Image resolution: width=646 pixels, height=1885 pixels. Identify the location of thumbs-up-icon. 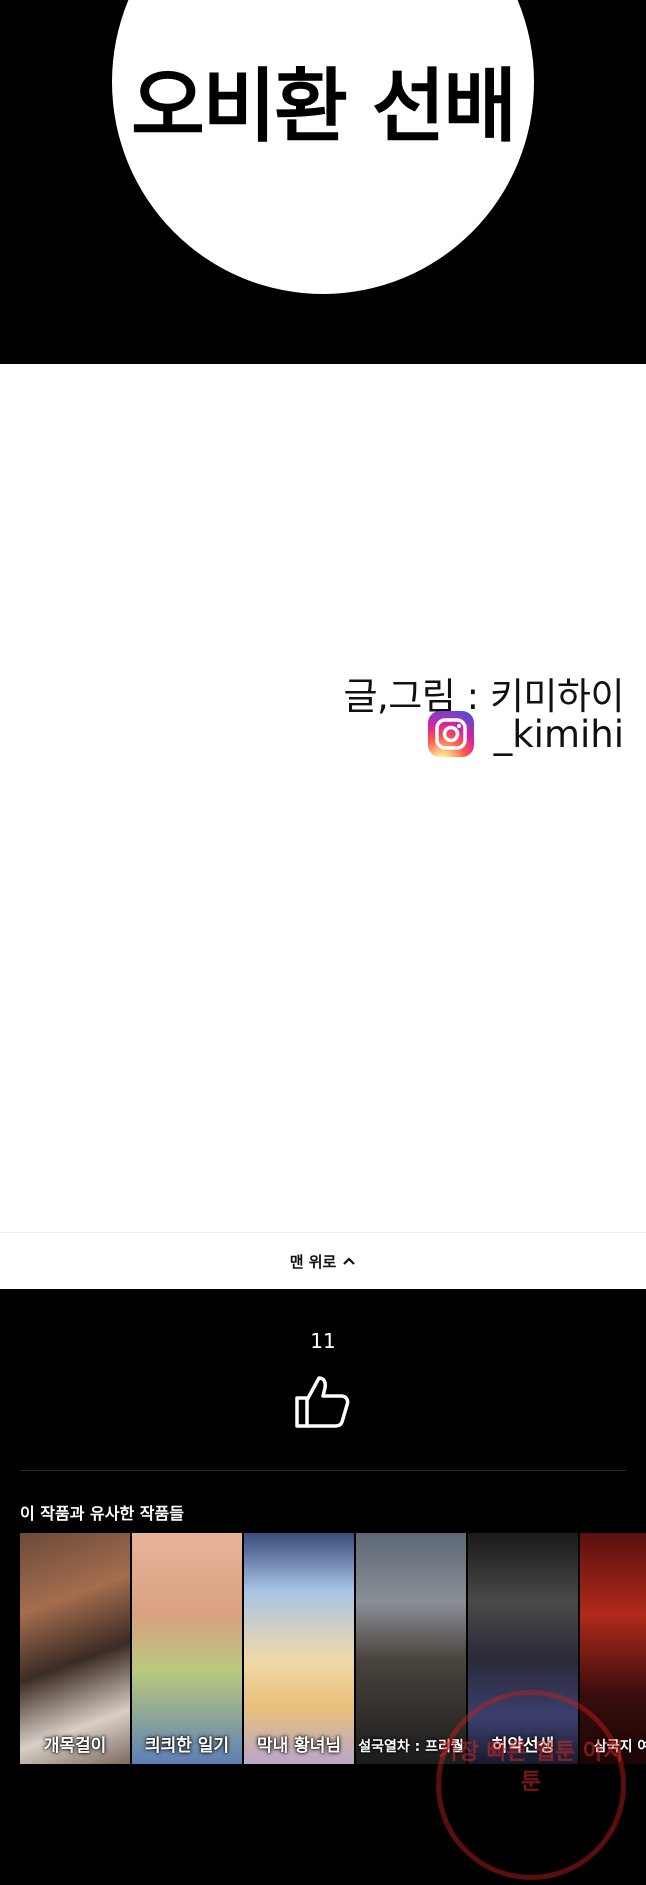
(322, 1402).